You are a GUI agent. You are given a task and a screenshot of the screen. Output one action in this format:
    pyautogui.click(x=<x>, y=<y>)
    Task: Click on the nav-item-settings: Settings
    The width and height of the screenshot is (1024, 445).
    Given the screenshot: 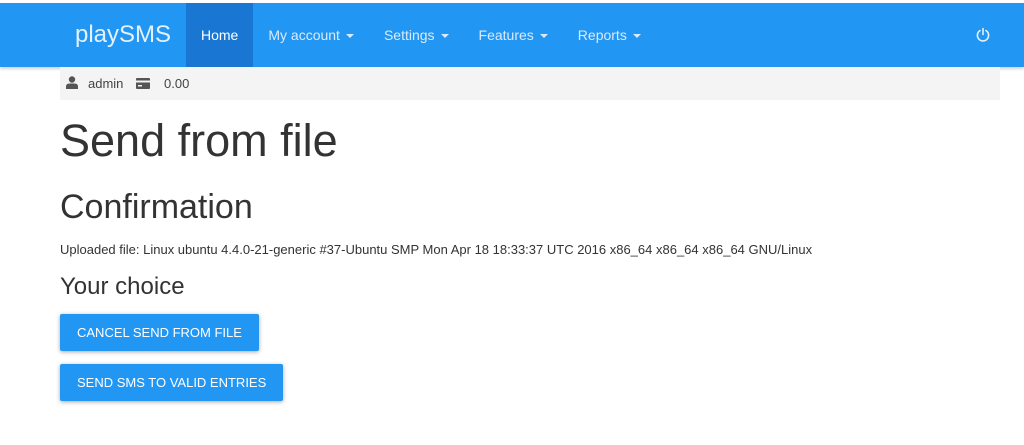 What is the action you would take?
    pyautogui.click(x=416, y=35)
    